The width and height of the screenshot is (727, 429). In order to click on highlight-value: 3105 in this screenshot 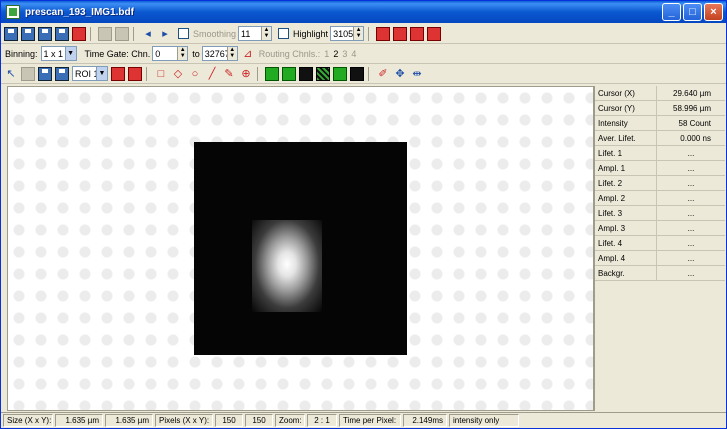, I will do `click(343, 33)`.